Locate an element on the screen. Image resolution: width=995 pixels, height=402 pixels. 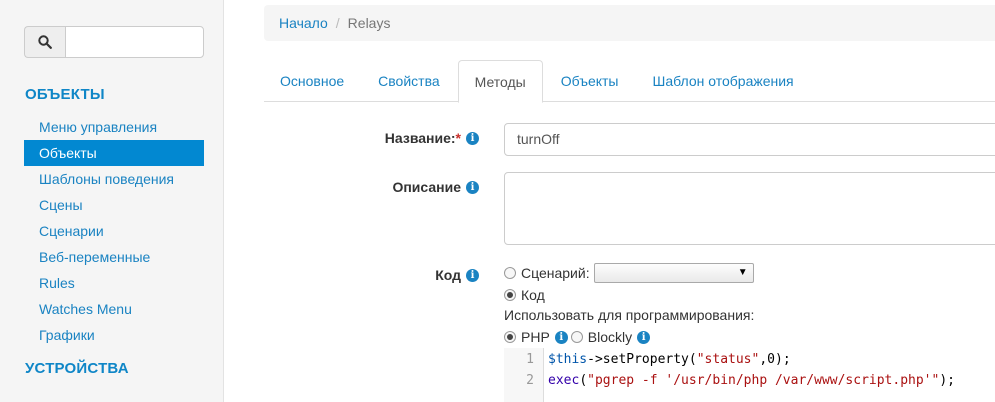
script-radio-row: Сценарий: ▼ is located at coordinates (629, 273).